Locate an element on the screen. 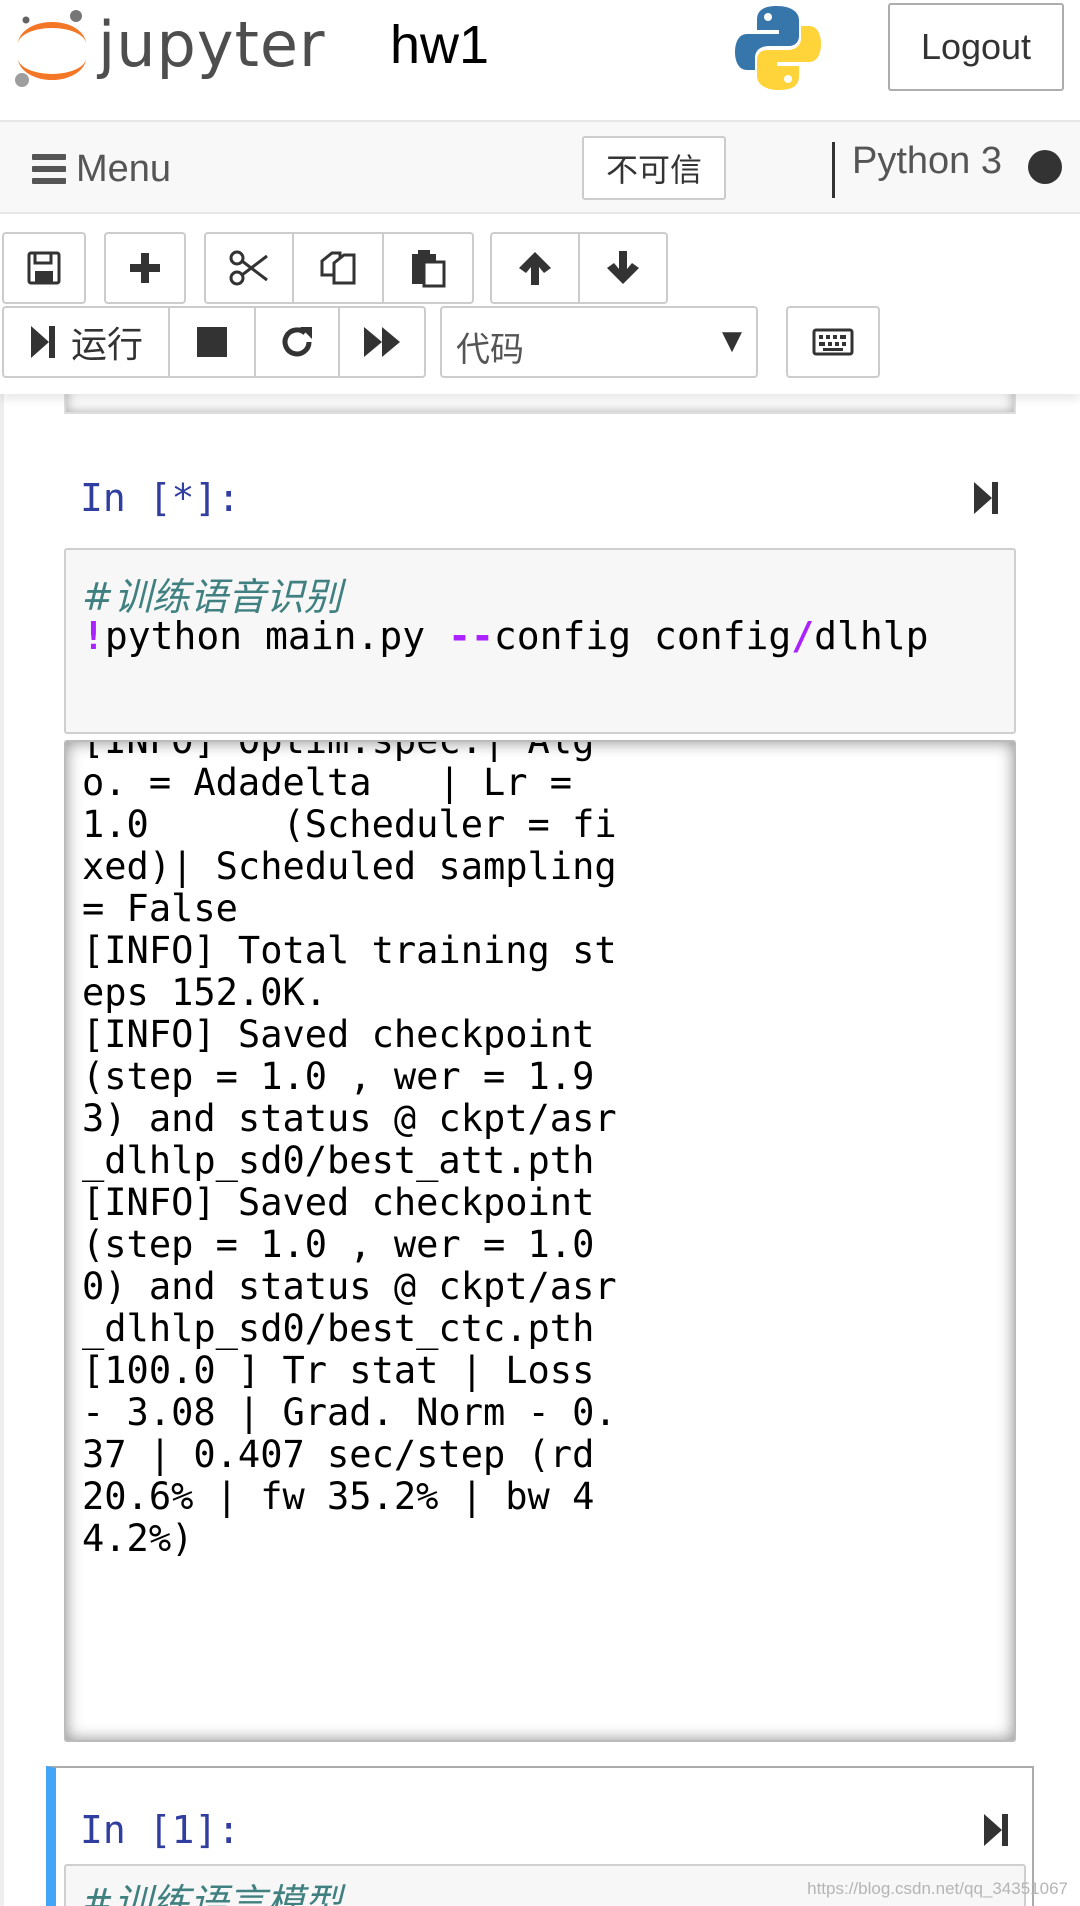 Image resolution: width=1080 pixels, height=1906 pixels. run-label: 运行 is located at coordinates (106, 345).